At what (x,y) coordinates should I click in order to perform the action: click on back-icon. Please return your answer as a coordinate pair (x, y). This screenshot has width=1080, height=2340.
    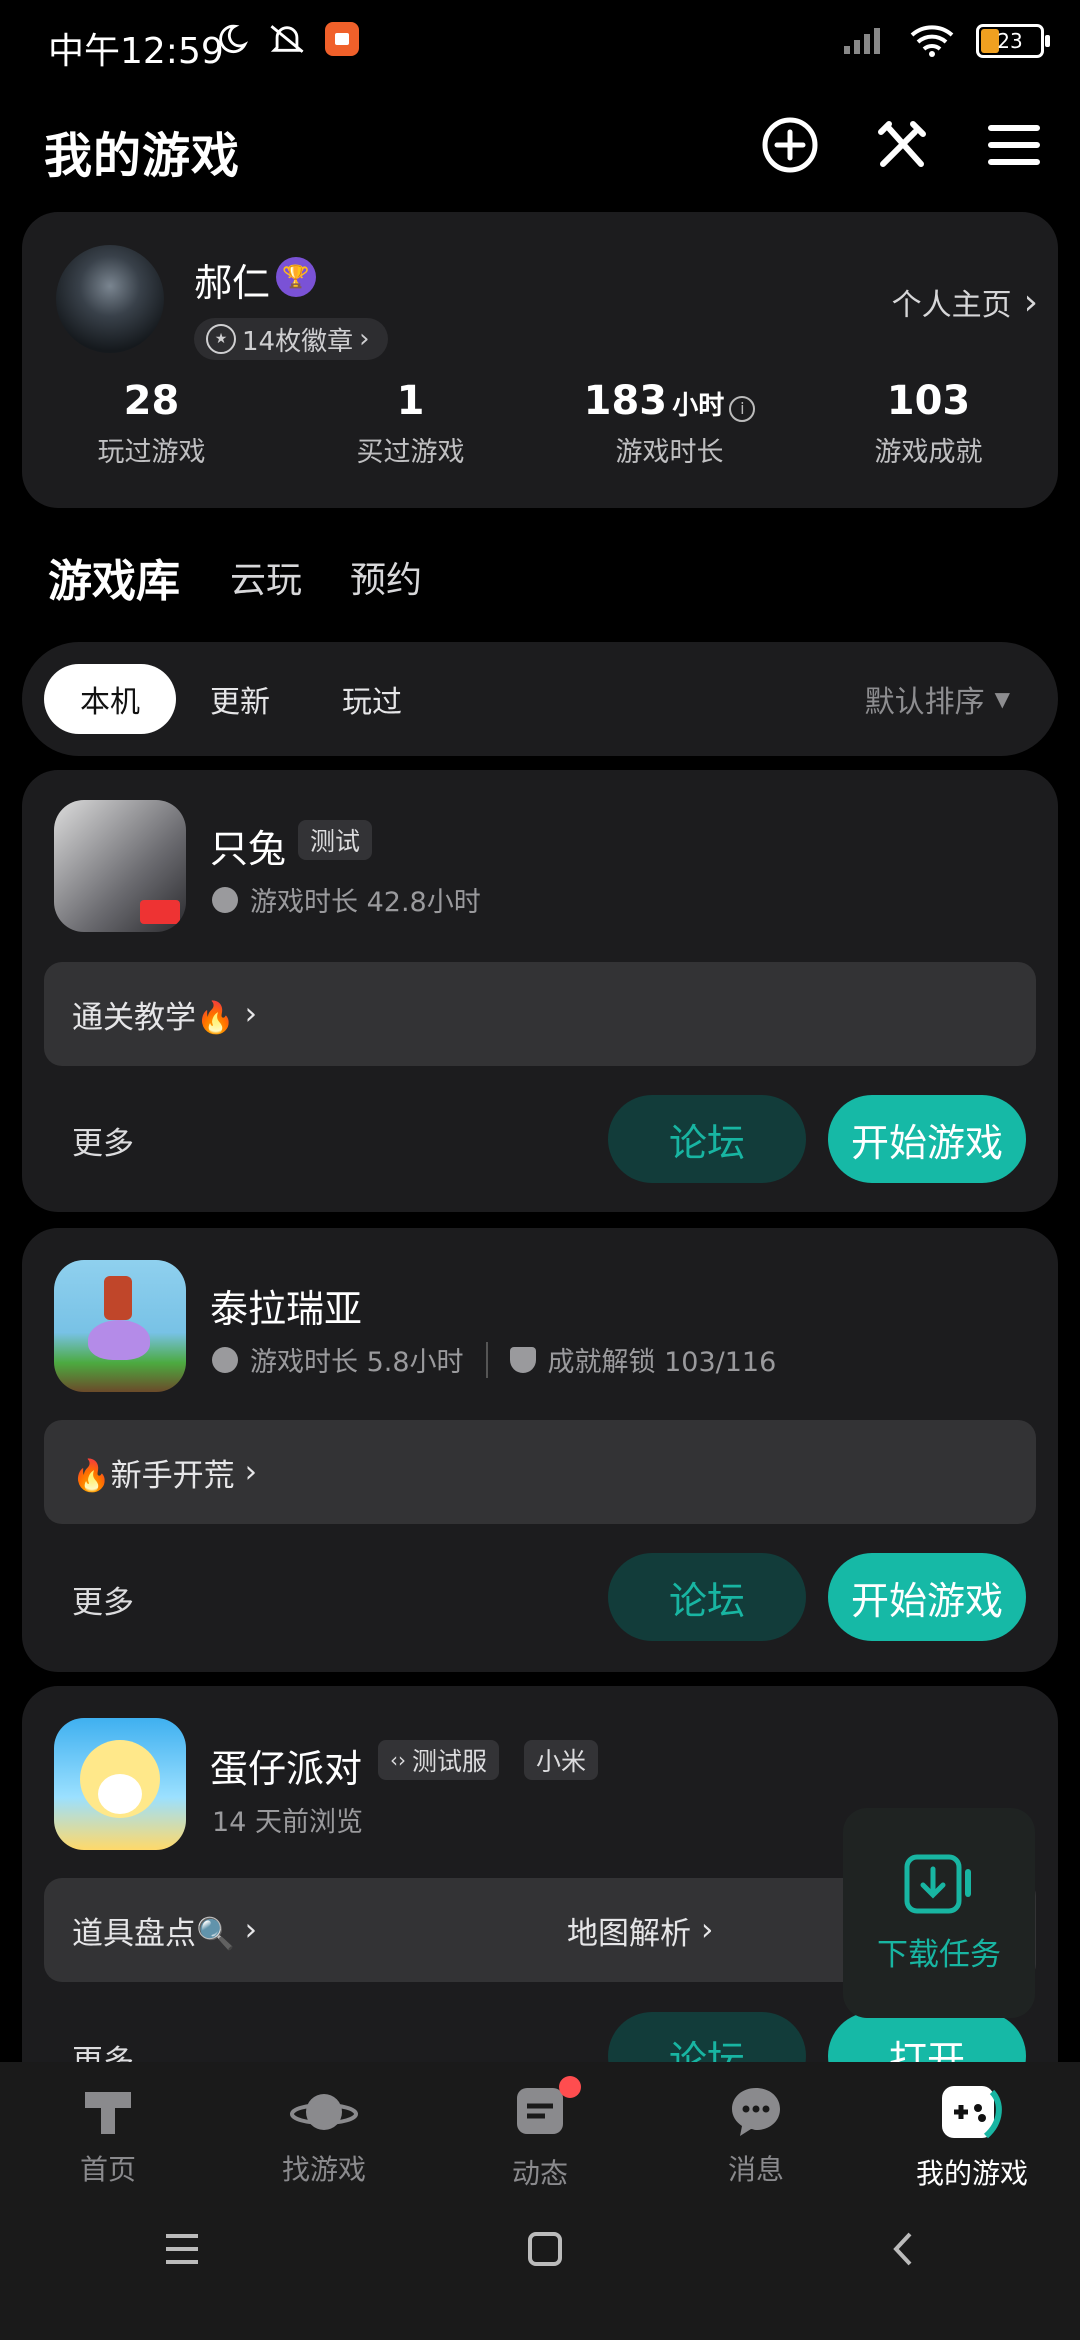
    Looking at the image, I should click on (903, 2249).